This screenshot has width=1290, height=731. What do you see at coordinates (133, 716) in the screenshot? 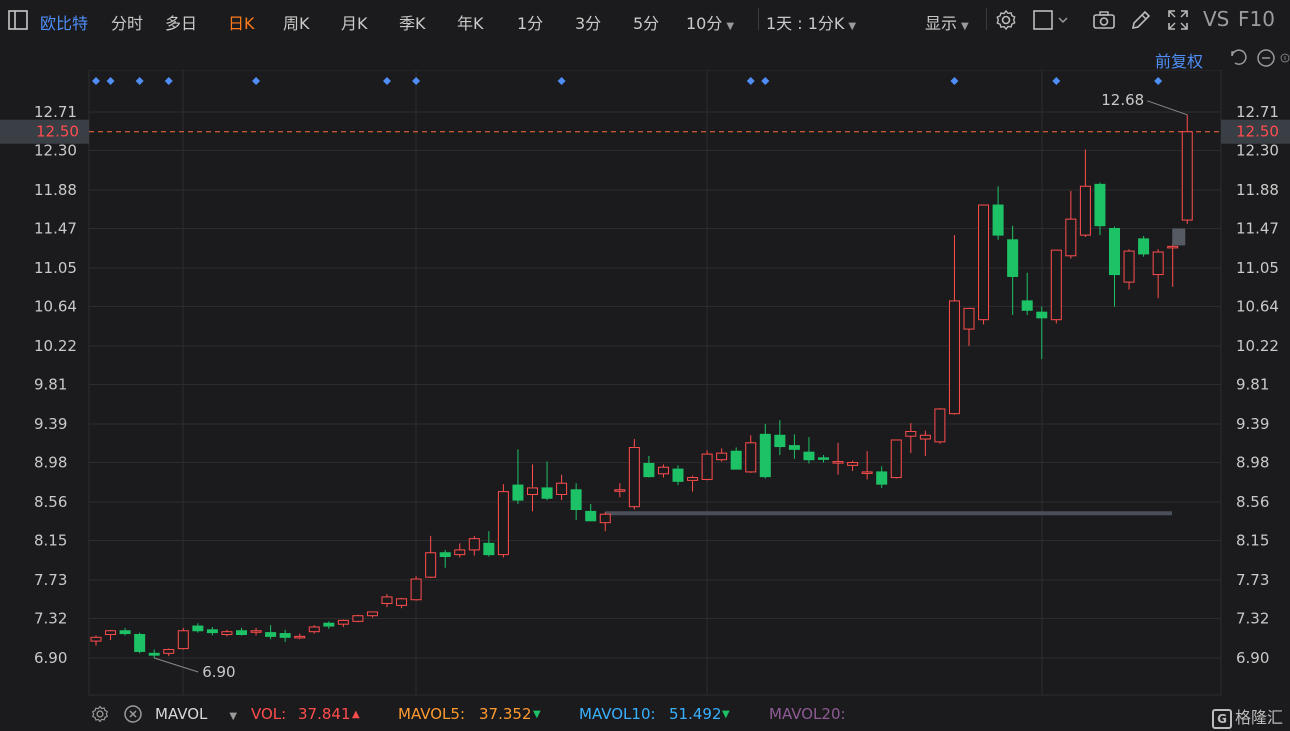
I see `close-icon` at bounding box center [133, 716].